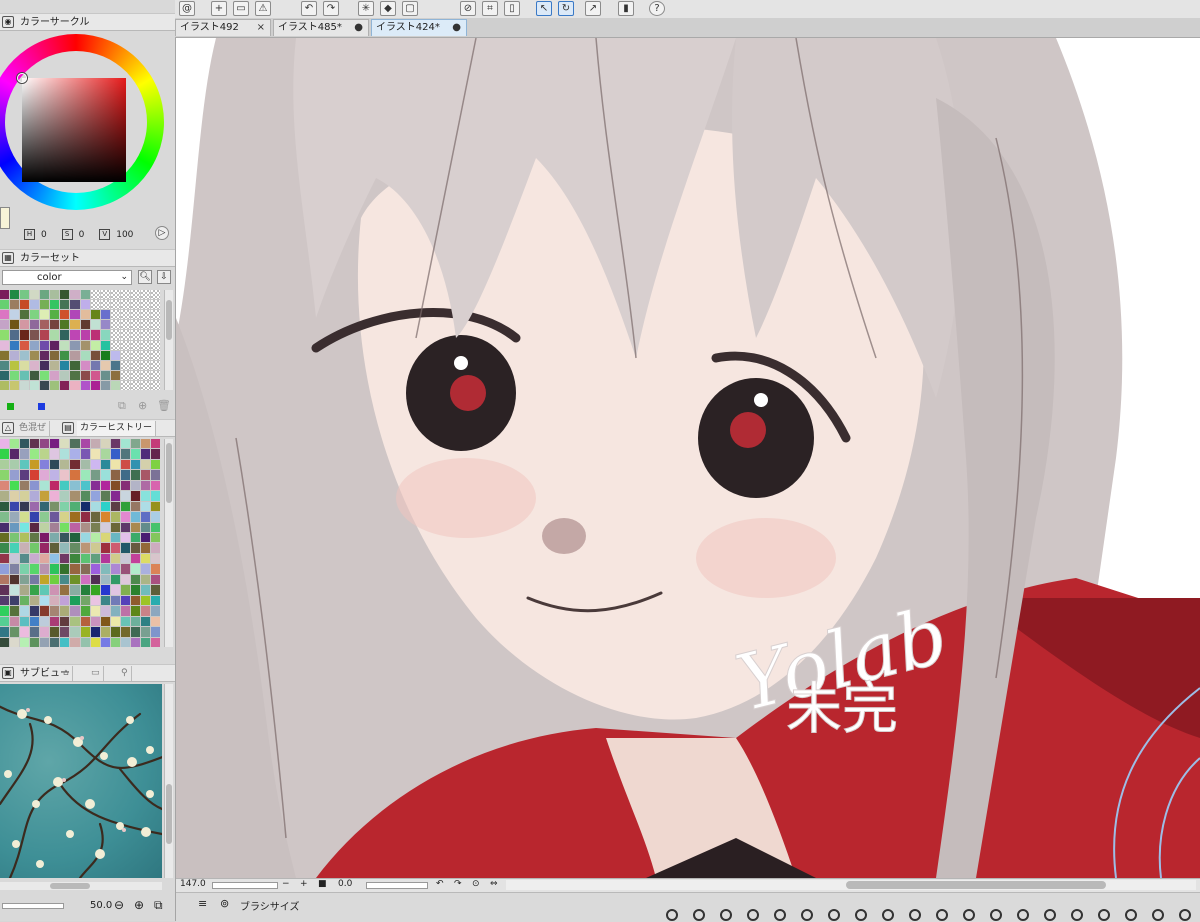  What do you see at coordinates (117, 428) in the screenshot?
I see `tab-color-history: カラーヒストリー` at bounding box center [117, 428].